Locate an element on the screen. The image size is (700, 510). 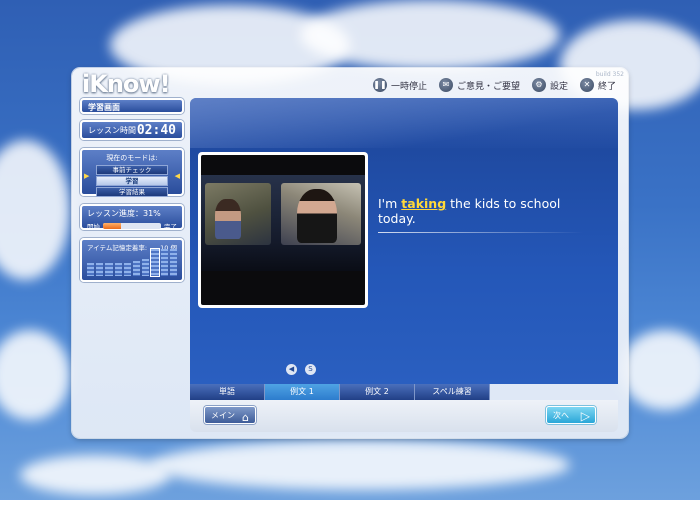
exit-icon: ✕ is located at coordinates (586, 85).